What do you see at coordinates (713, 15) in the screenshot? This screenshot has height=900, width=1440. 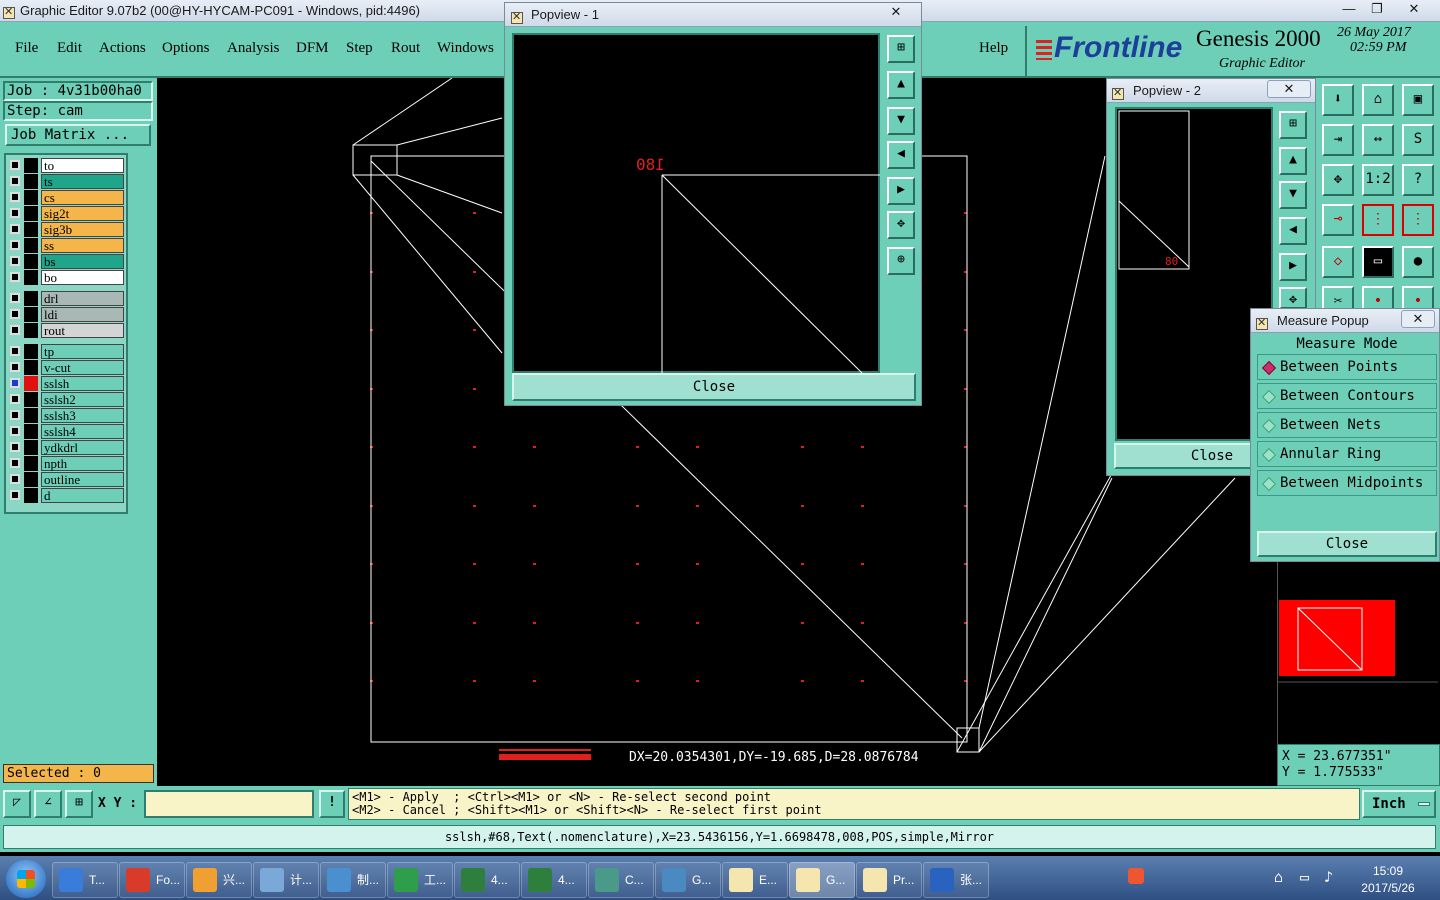 I see `popview-1-titlebar: Popview - 1 ✕` at bounding box center [713, 15].